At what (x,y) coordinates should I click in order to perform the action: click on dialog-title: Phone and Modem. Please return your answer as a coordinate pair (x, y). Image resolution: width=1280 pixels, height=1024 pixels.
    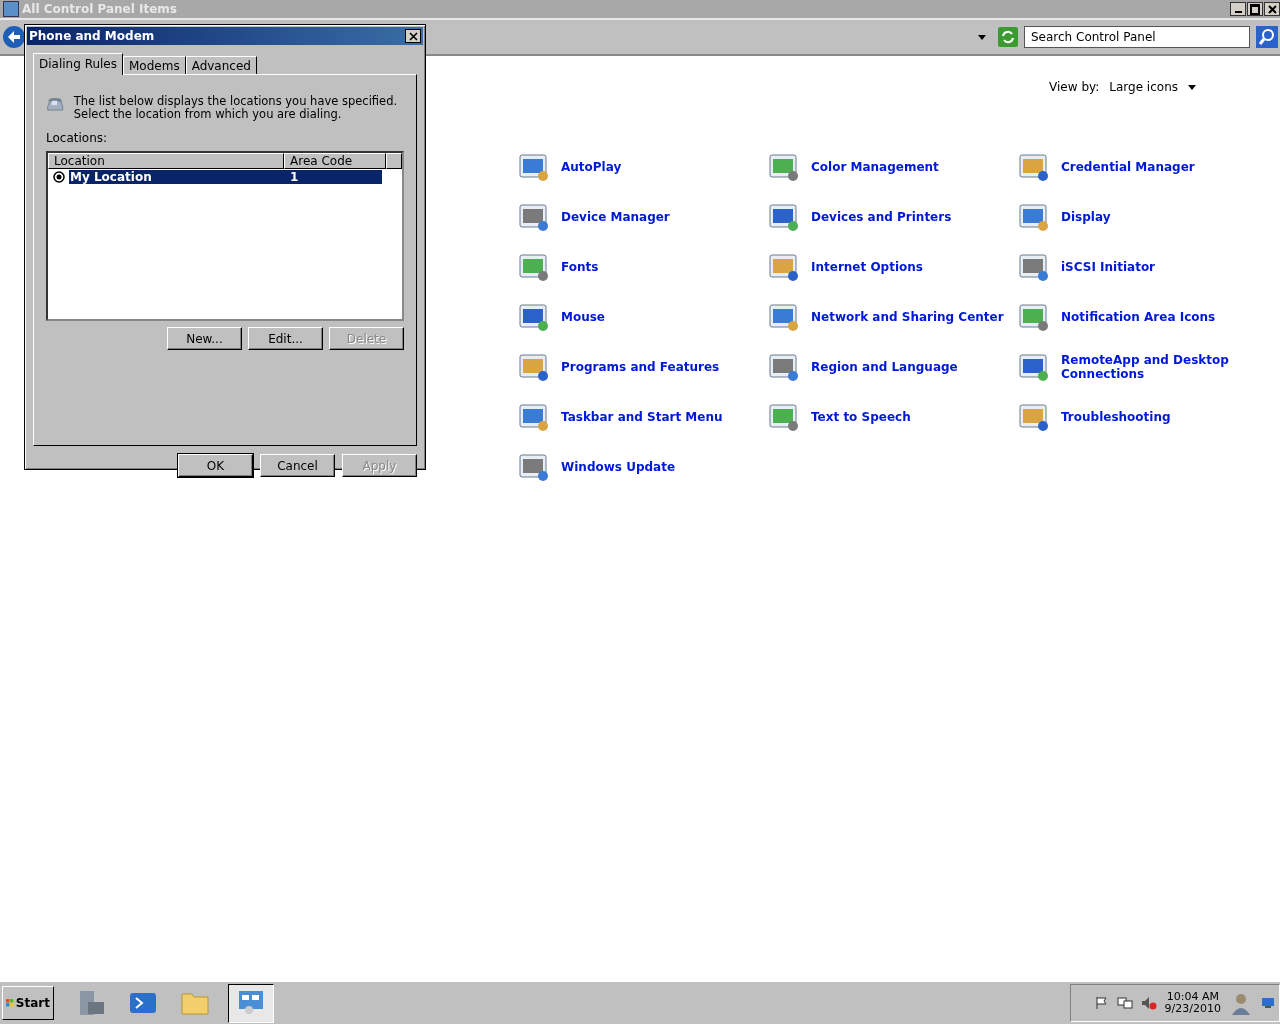
    Looking at the image, I should click on (92, 36).